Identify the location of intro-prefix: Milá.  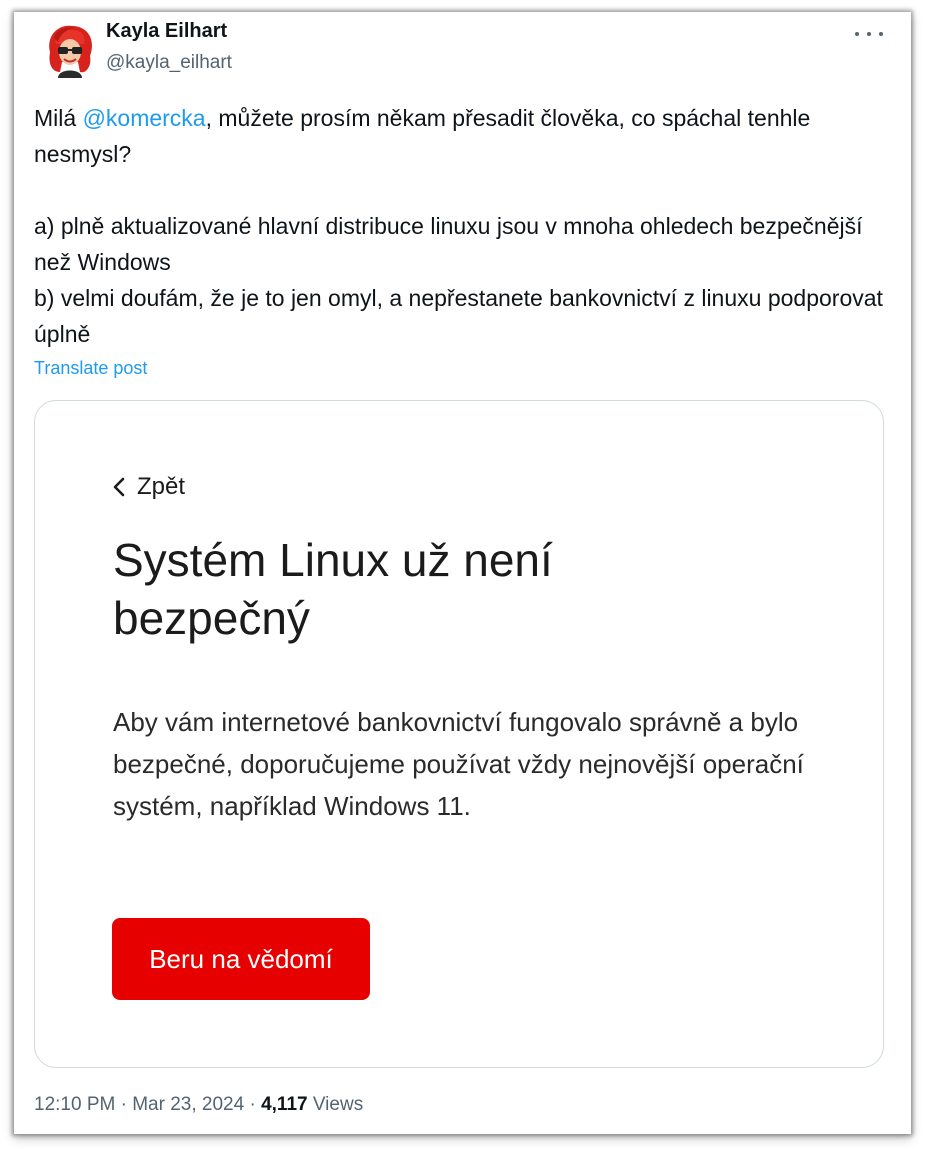
(58, 118).